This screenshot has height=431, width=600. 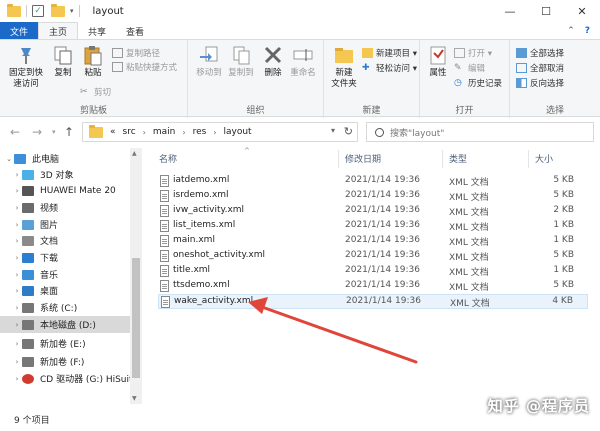 What do you see at coordinates (373, 226) in the screenshot?
I see `file-row: list_items.xml 2021/1/14 19:36 XML 文档 1 KB` at bounding box center [373, 226].